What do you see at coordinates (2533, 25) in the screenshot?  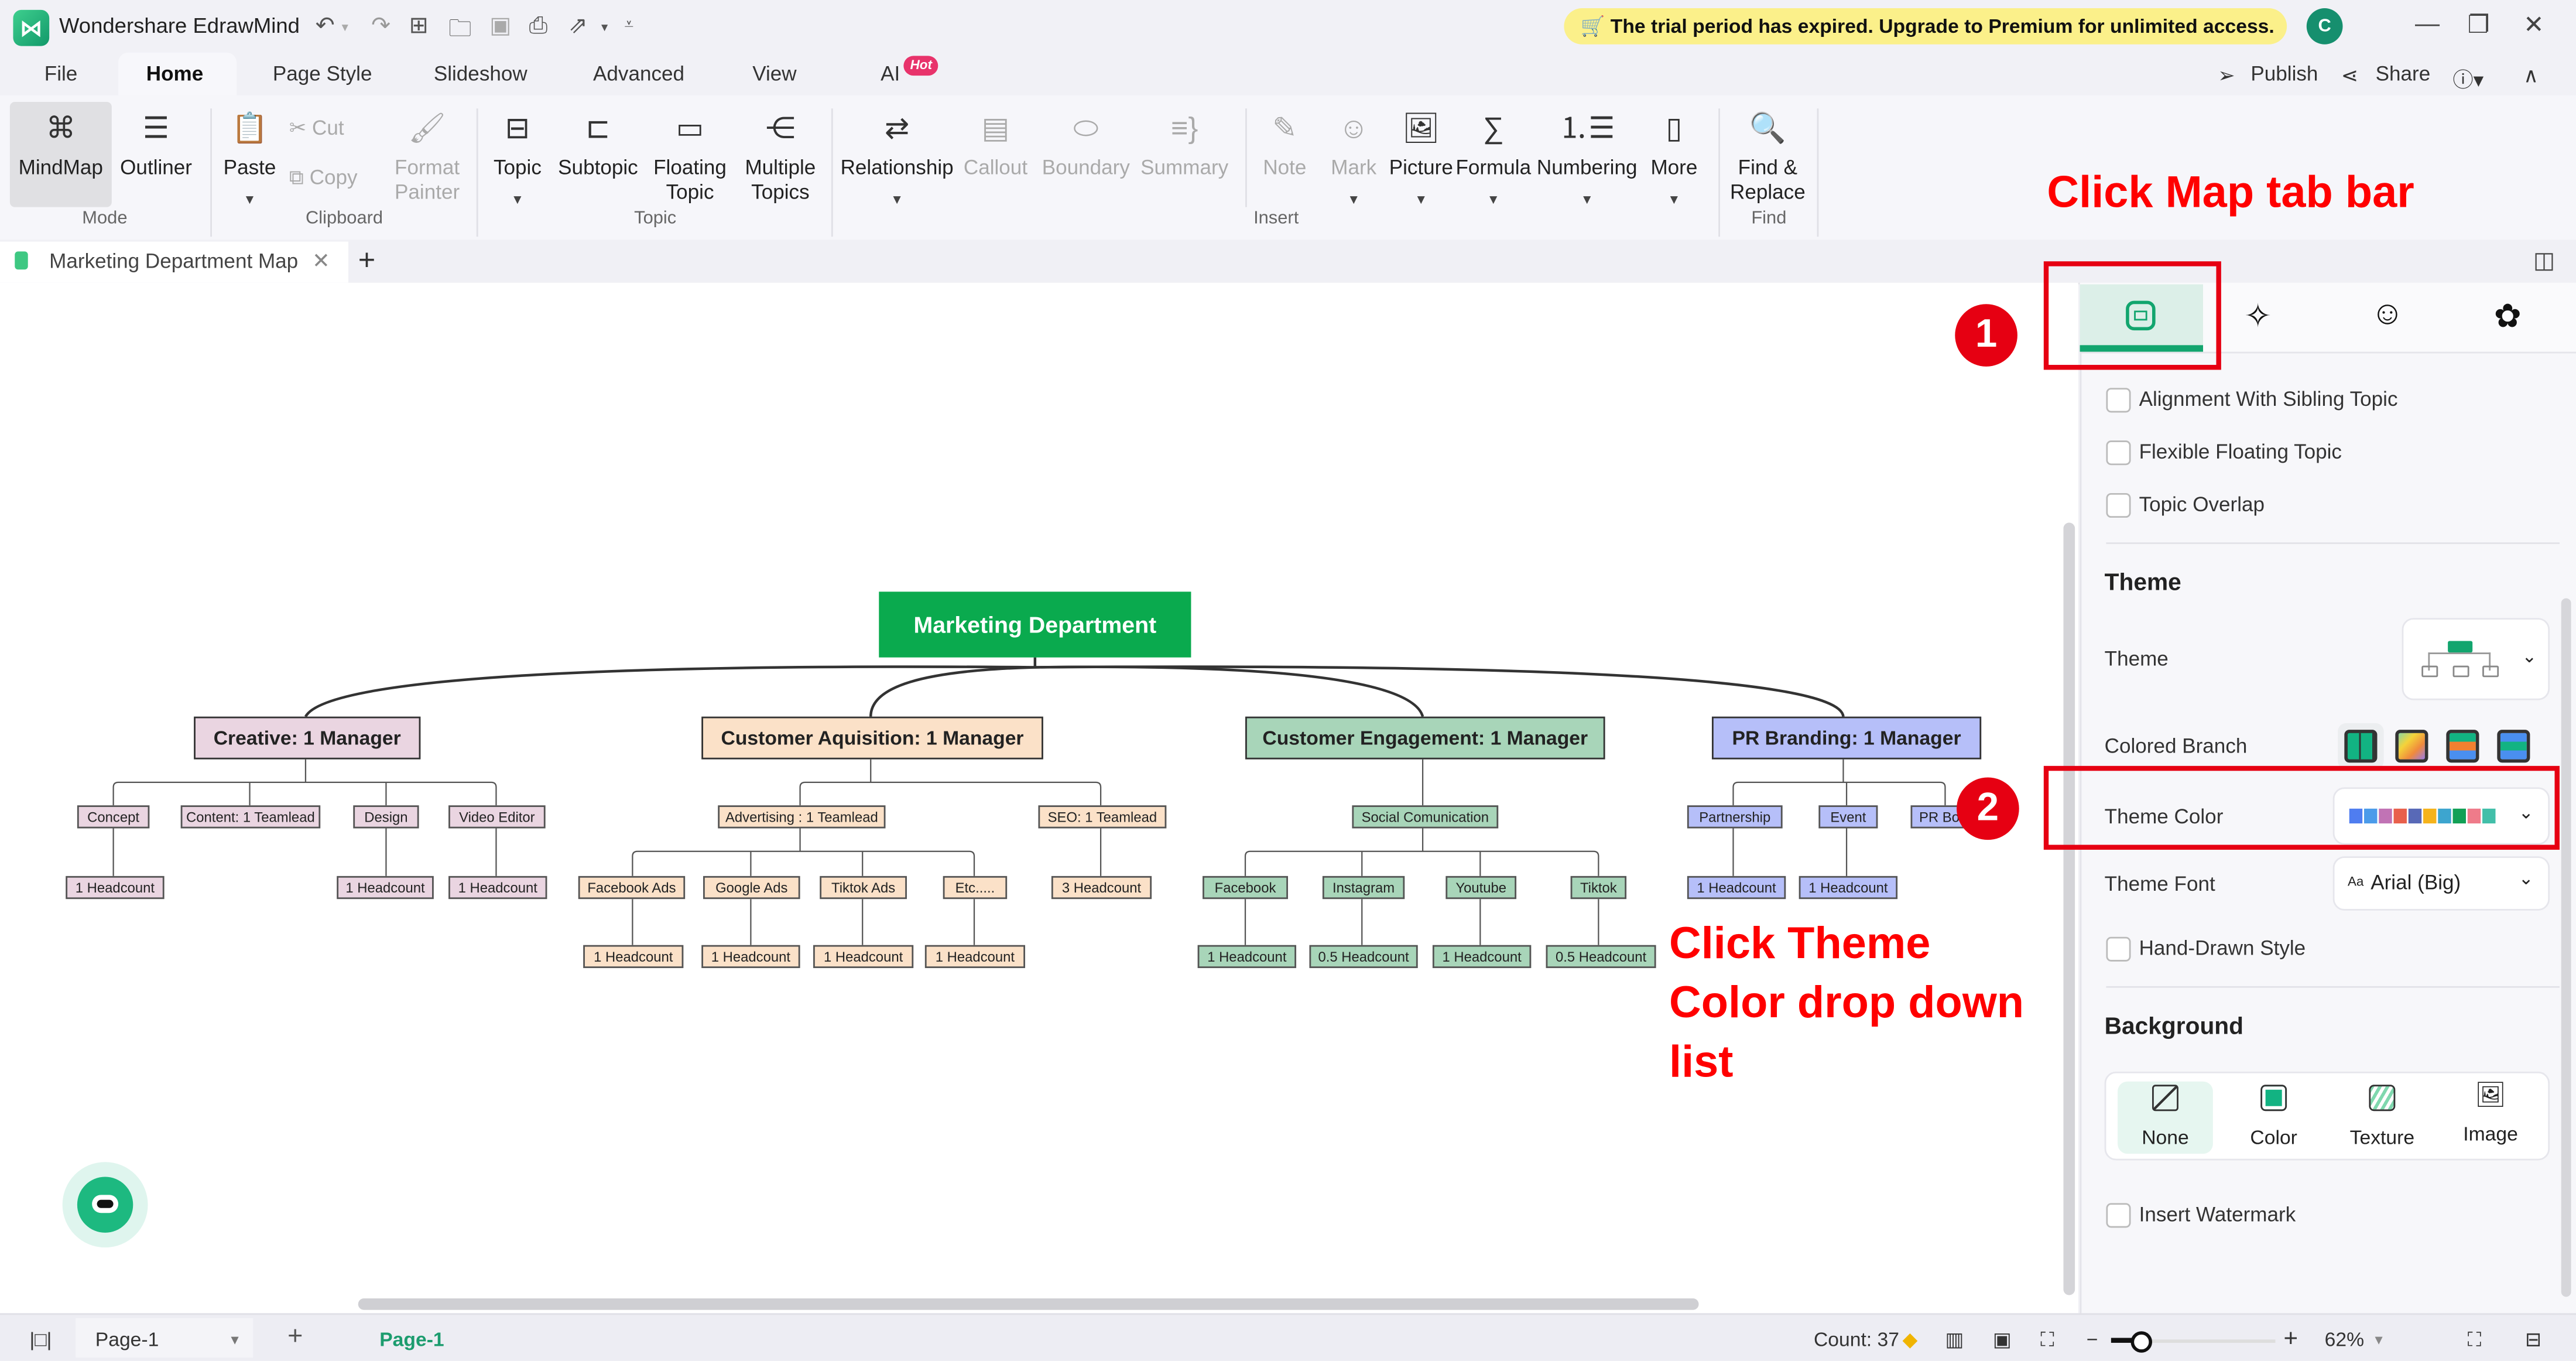 I see `close-window-icon: ✕` at bounding box center [2533, 25].